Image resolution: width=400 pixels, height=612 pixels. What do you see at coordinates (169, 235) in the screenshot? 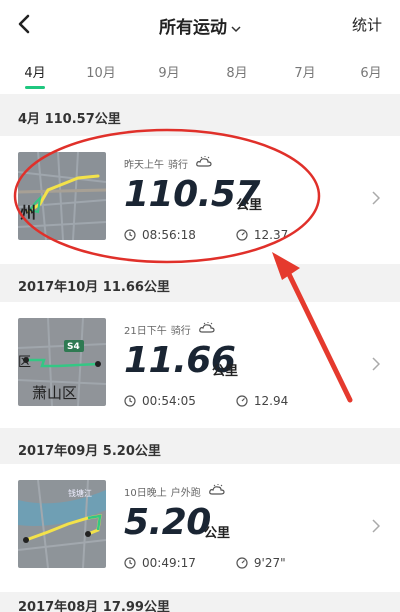
I see `duration-value: 08:56:18` at bounding box center [169, 235].